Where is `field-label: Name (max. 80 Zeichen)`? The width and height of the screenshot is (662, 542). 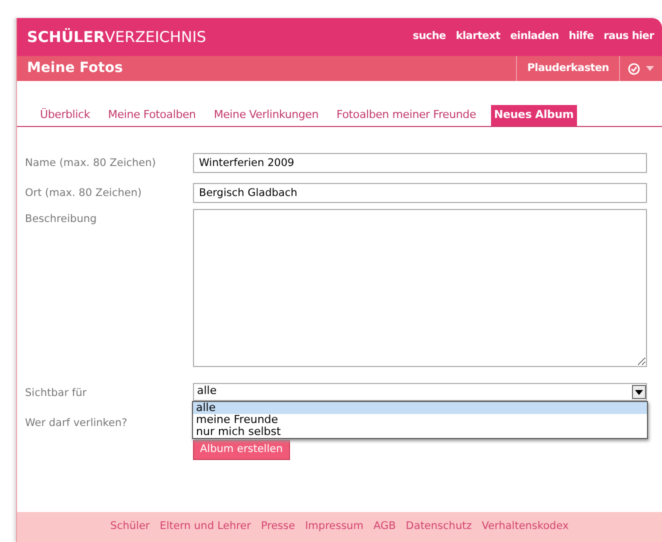 field-label: Name (max. 80 Zeichen) is located at coordinates (91, 163).